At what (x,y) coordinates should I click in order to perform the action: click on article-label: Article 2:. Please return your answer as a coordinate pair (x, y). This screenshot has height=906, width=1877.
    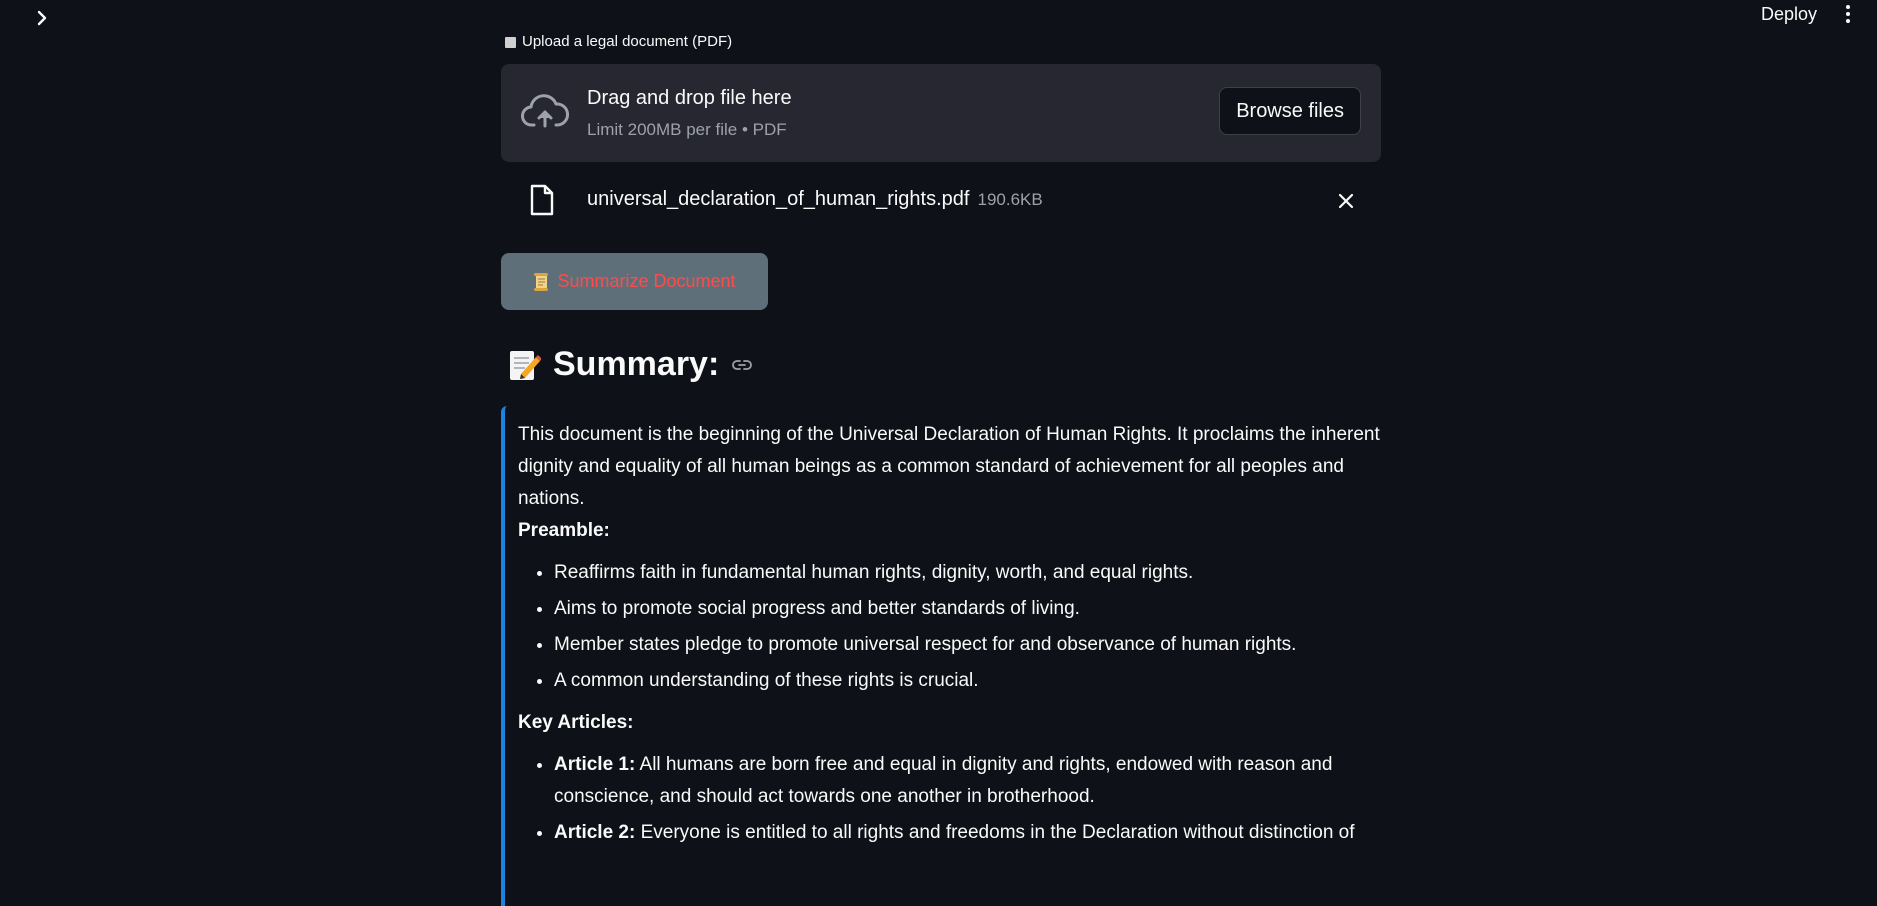
    Looking at the image, I should click on (595, 832).